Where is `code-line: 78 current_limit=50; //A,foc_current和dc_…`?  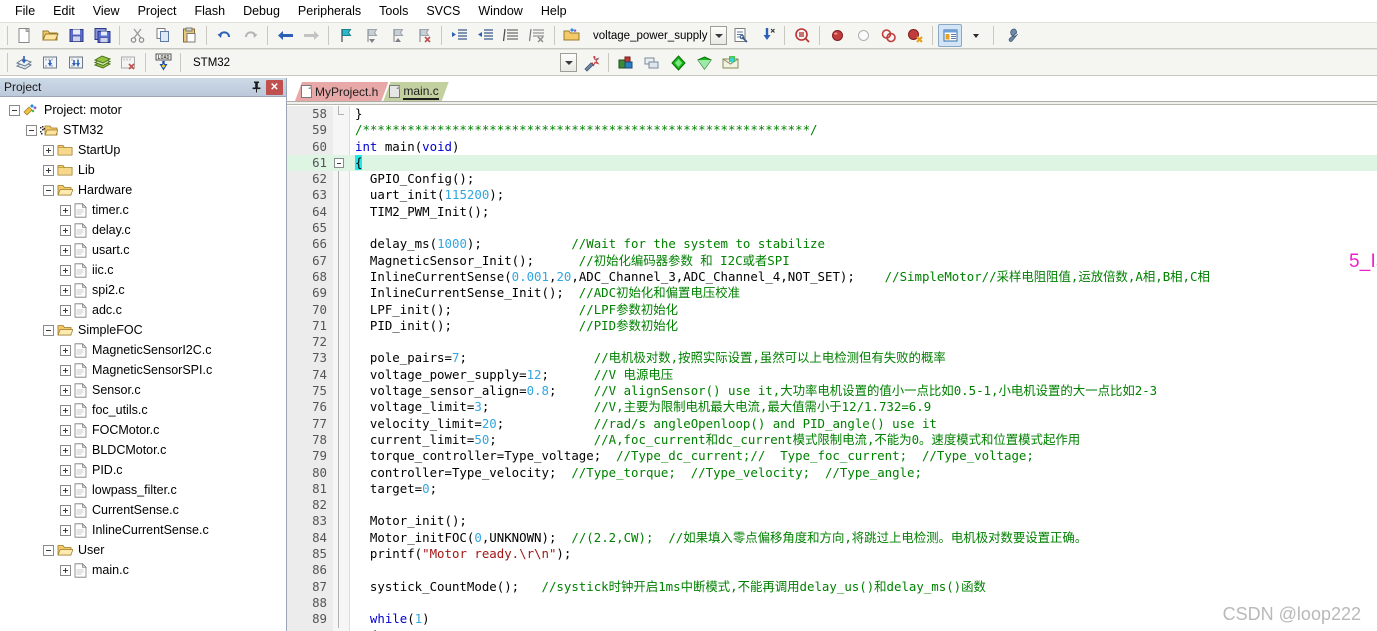 code-line: 78 current_limit=50; //A,foc_current和dc_… is located at coordinates (832, 440).